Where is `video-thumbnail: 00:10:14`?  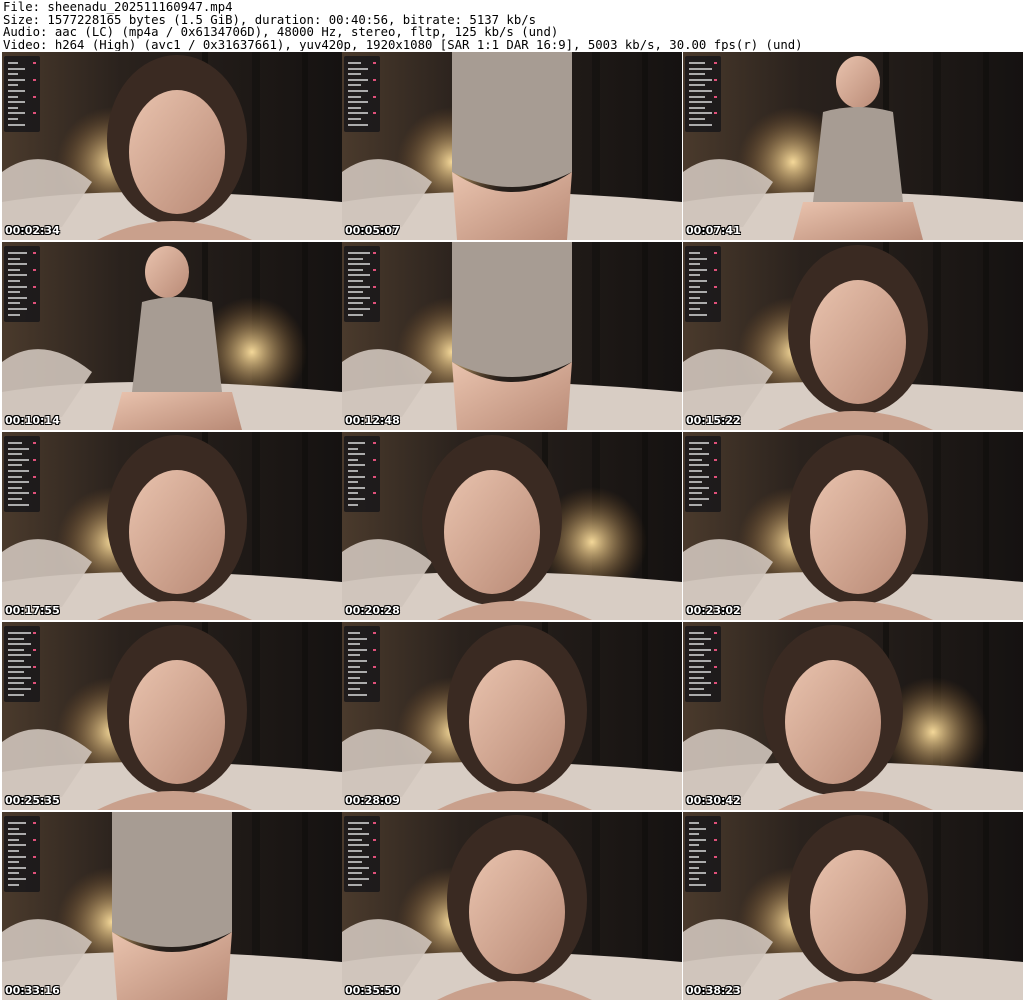
video-thumbnail: 00:10:14 is located at coordinates (172, 336).